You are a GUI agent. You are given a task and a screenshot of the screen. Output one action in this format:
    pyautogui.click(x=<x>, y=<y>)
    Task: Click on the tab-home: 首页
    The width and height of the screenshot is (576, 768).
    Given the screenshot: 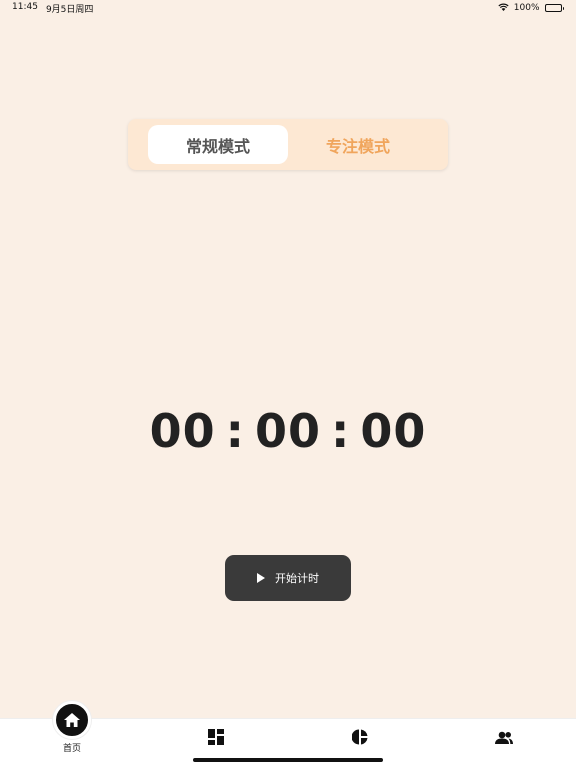 What is the action you would take?
    pyautogui.click(x=72, y=730)
    